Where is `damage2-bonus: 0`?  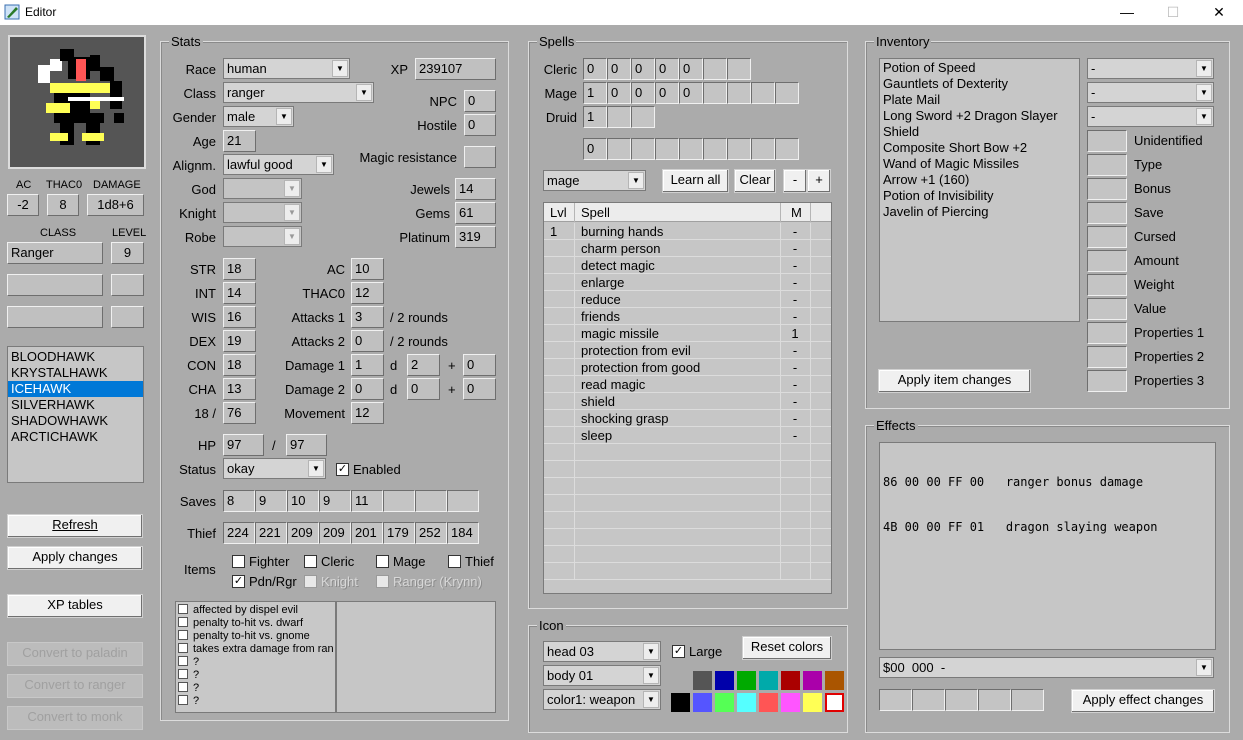 damage2-bonus: 0 is located at coordinates (479, 389).